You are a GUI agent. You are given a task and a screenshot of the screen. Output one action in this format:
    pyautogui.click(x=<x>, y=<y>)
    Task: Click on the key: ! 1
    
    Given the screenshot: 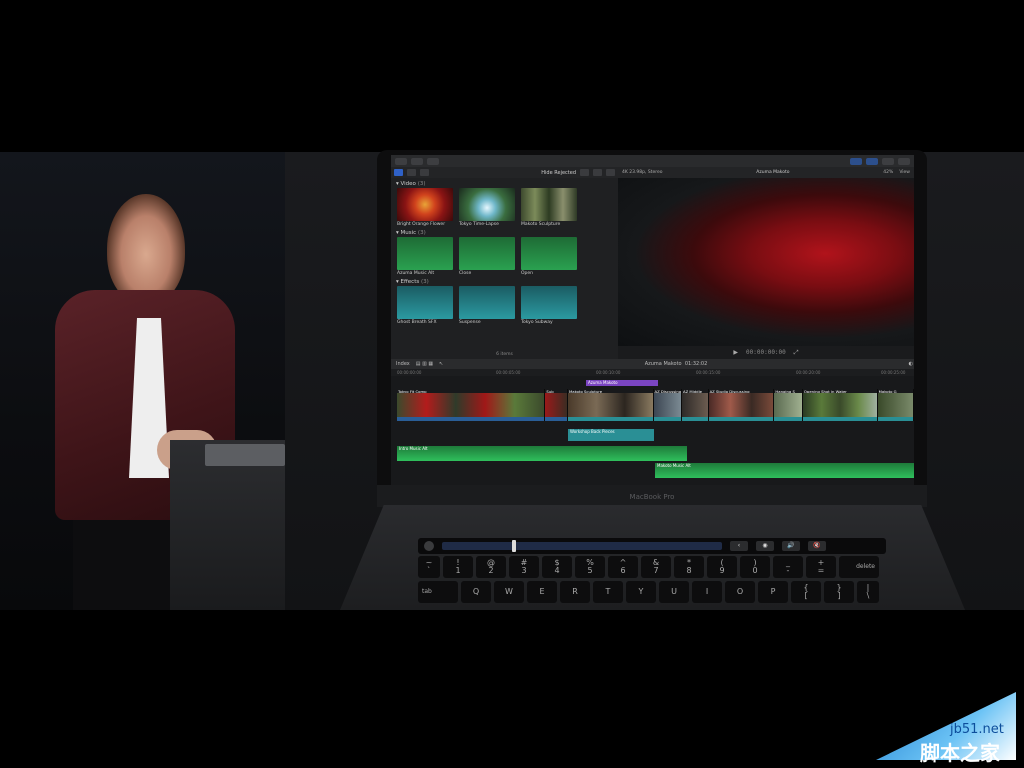 What is the action you would take?
    pyautogui.click(x=458, y=567)
    